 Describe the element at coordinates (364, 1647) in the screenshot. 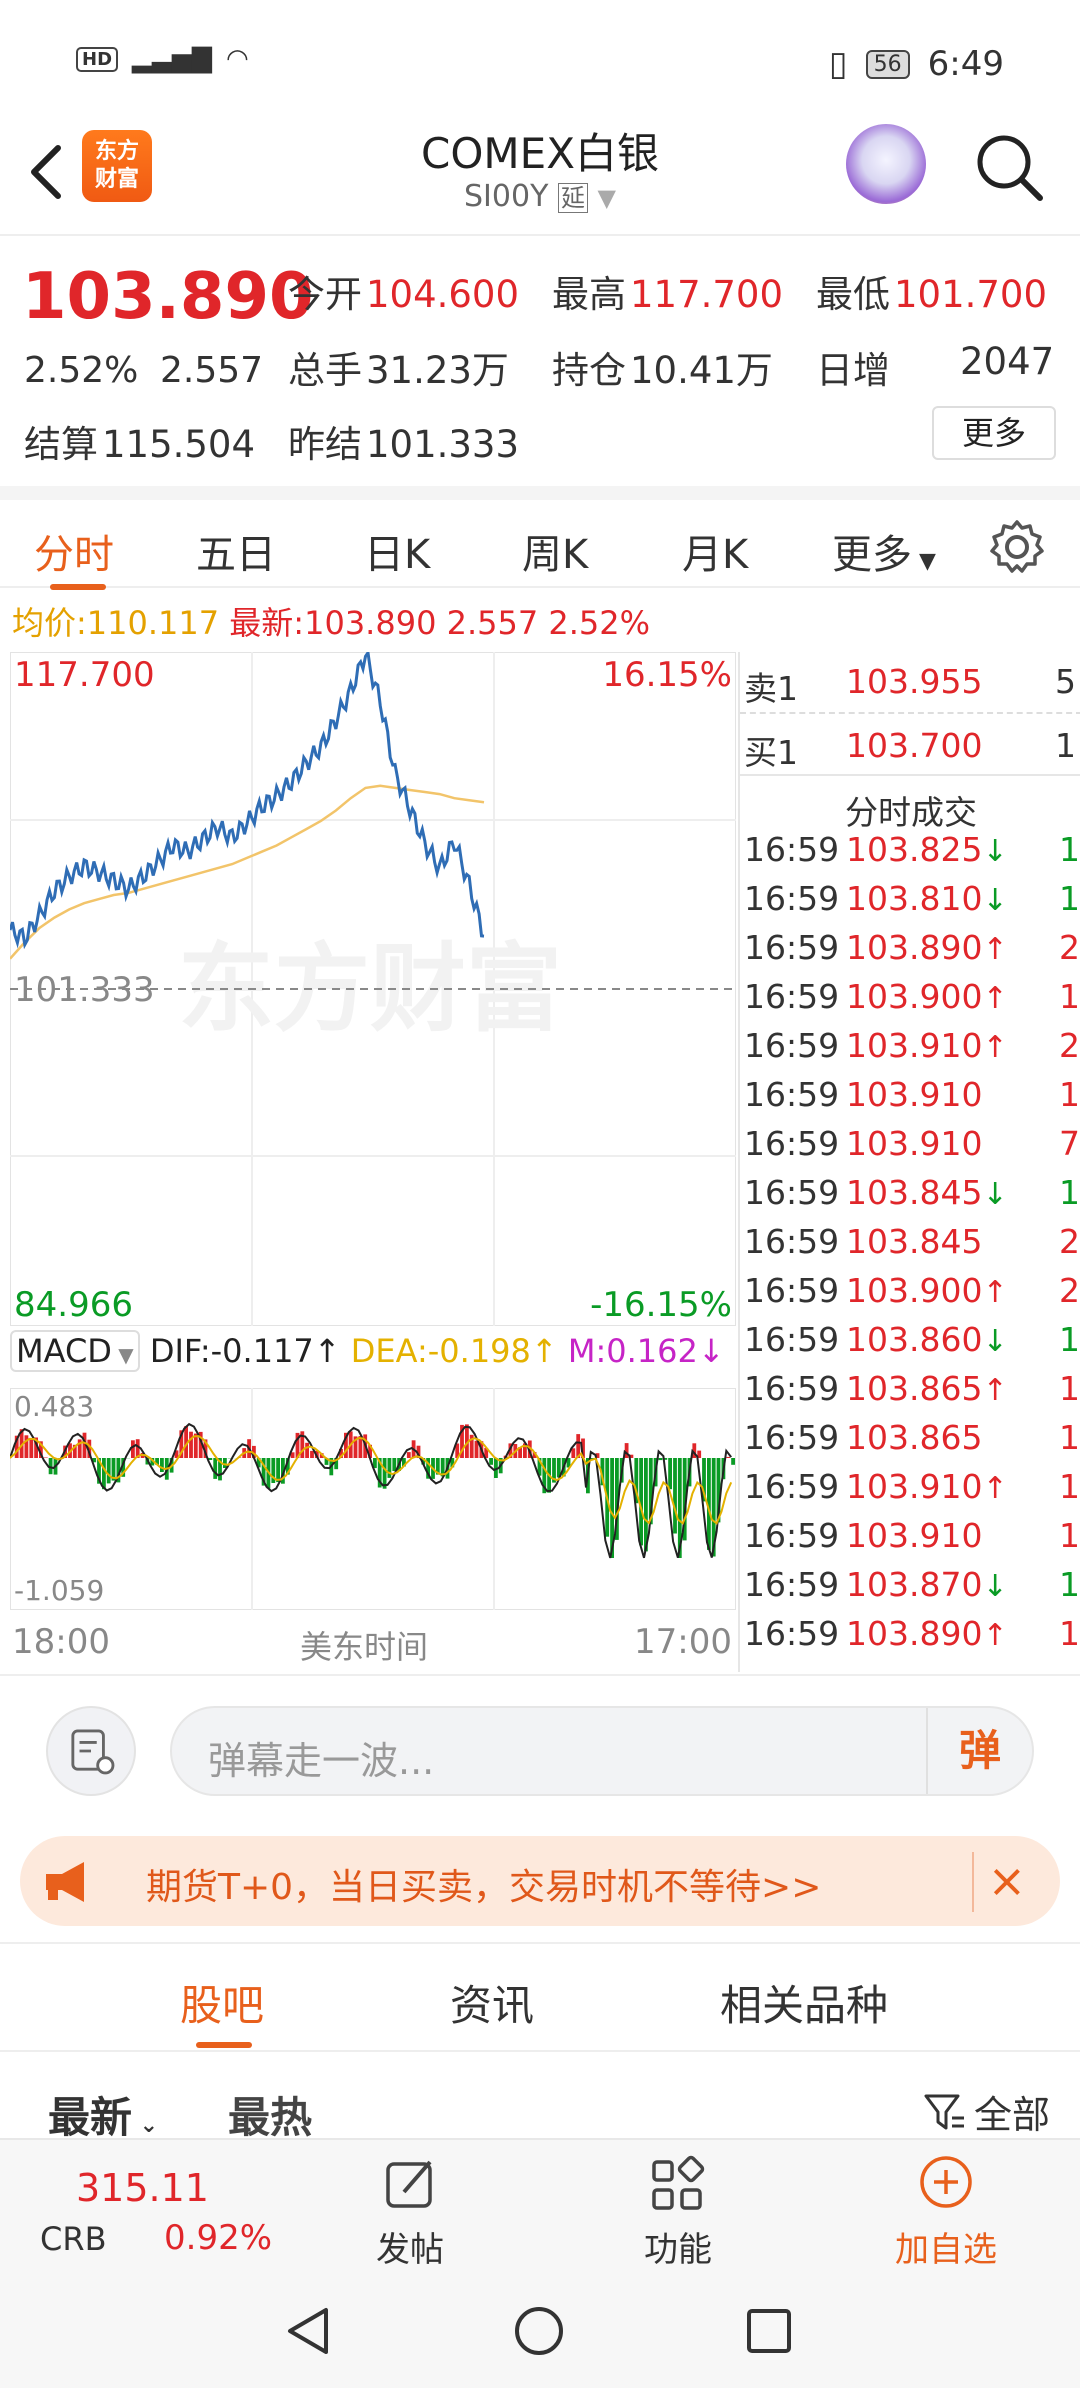

I see `timezone-label: 美东时间` at that location.